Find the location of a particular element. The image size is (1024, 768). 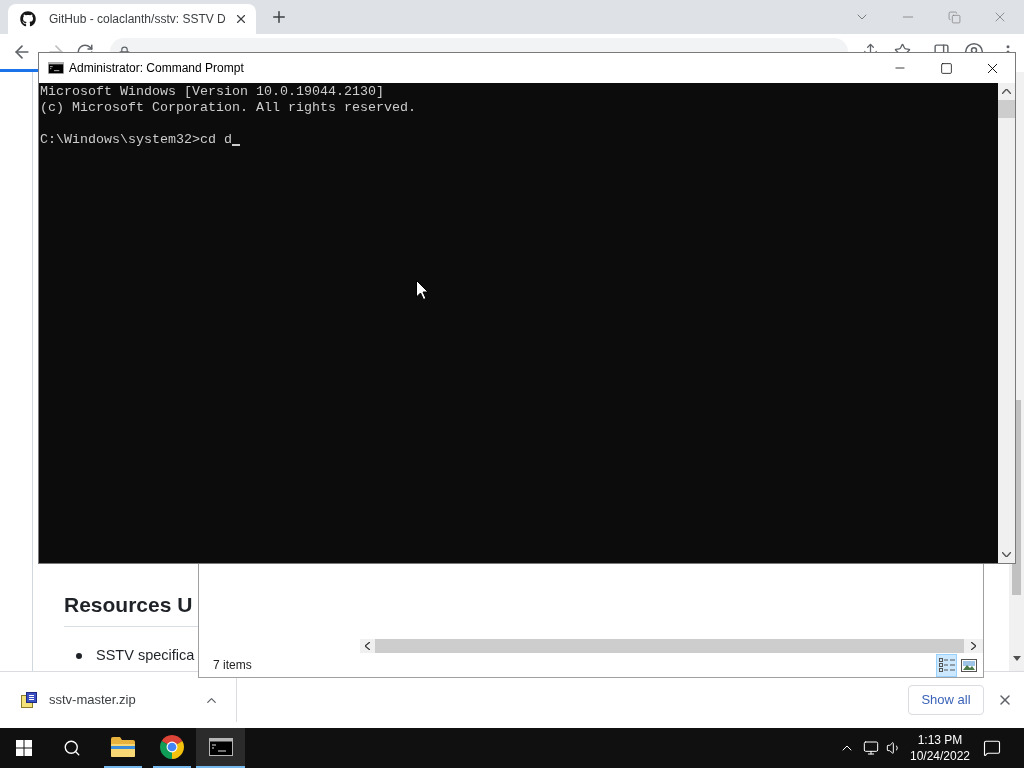

list-view-icon is located at coordinates (946, 665).